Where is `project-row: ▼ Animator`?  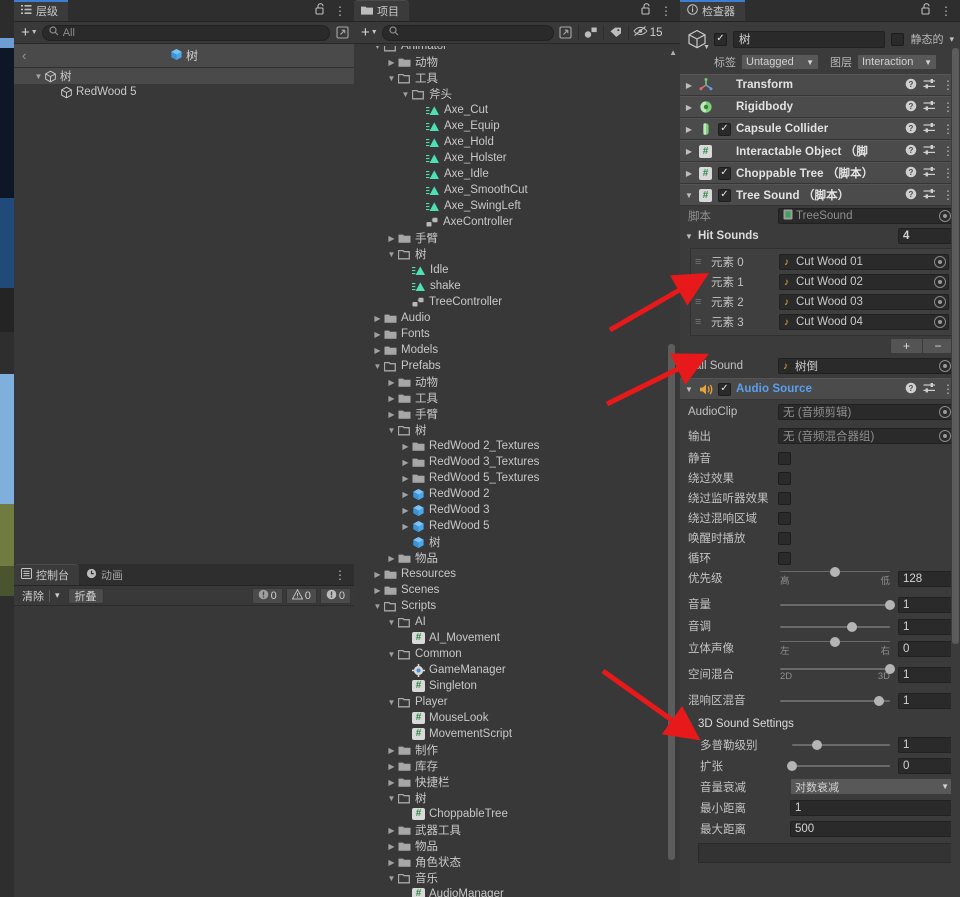
project-row: ▼ Animator is located at coordinates (517, 50).